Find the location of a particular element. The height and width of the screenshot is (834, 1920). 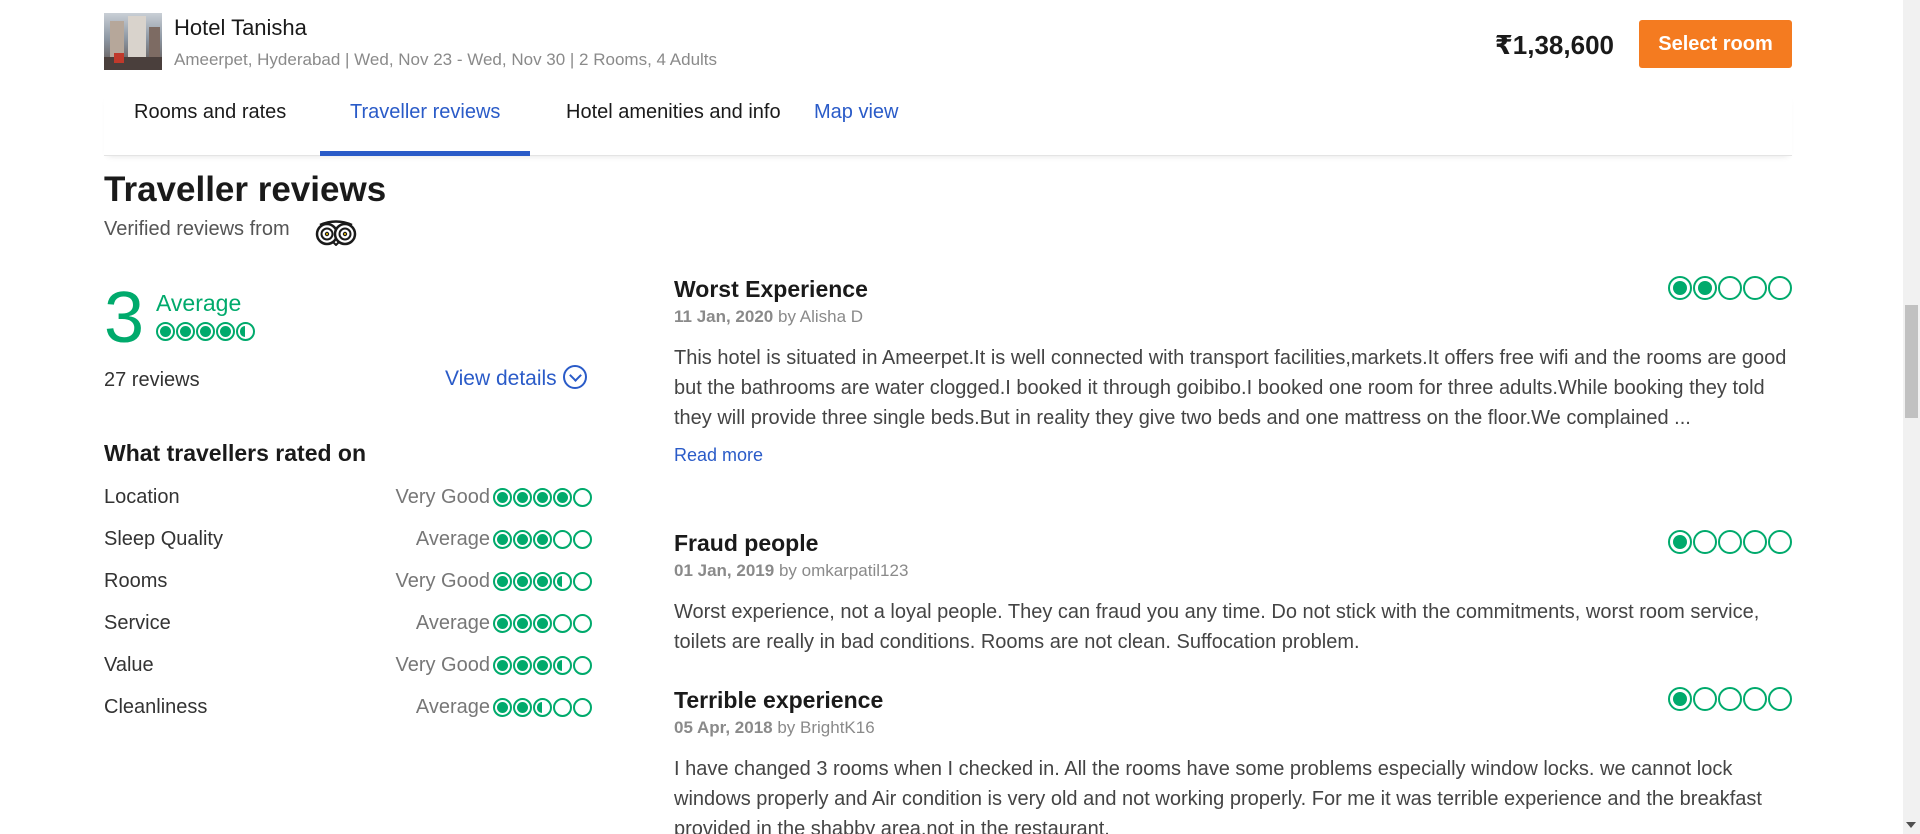

view-details-label: View details is located at coordinates (501, 378).